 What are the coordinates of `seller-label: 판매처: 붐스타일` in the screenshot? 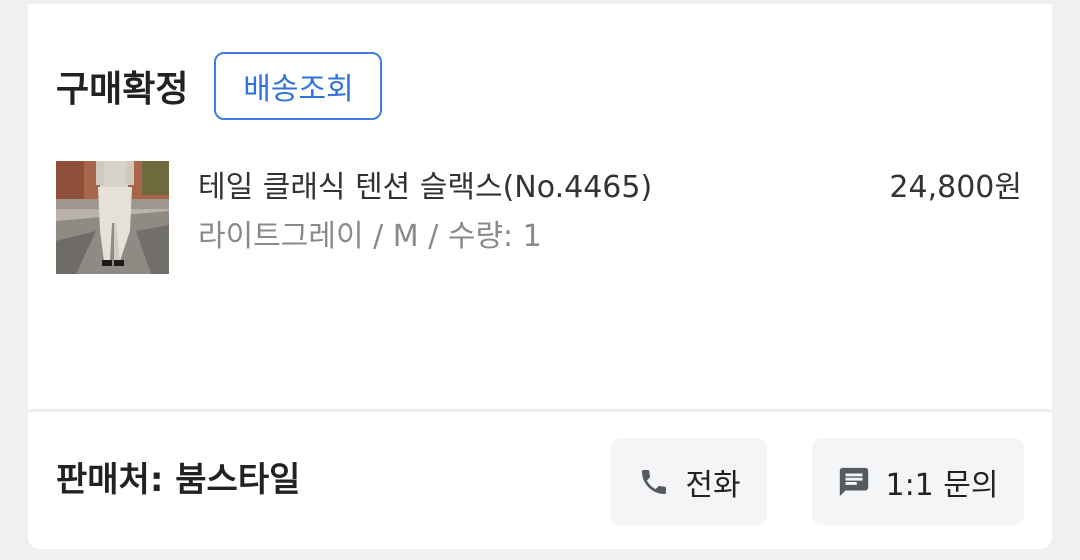 It's located at (178, 480).